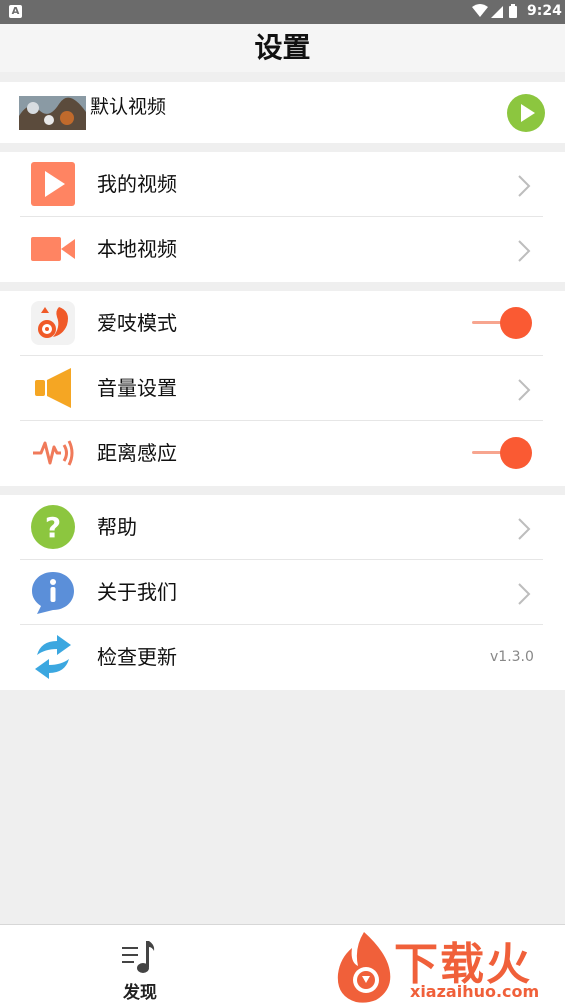 This screenshot has width=565, height=1006. I want to click on tab-discover: 发现, so click(140, 970).